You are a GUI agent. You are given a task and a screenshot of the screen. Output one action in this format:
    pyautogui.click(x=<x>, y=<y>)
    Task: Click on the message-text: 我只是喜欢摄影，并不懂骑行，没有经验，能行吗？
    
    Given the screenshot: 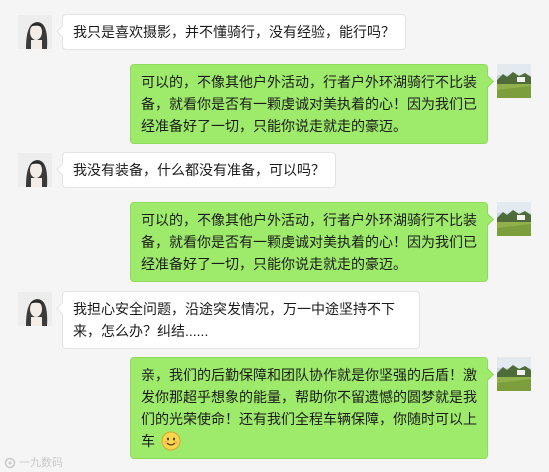 What is the action you would take?
    pyautogui.click(x=234, y=32)
    